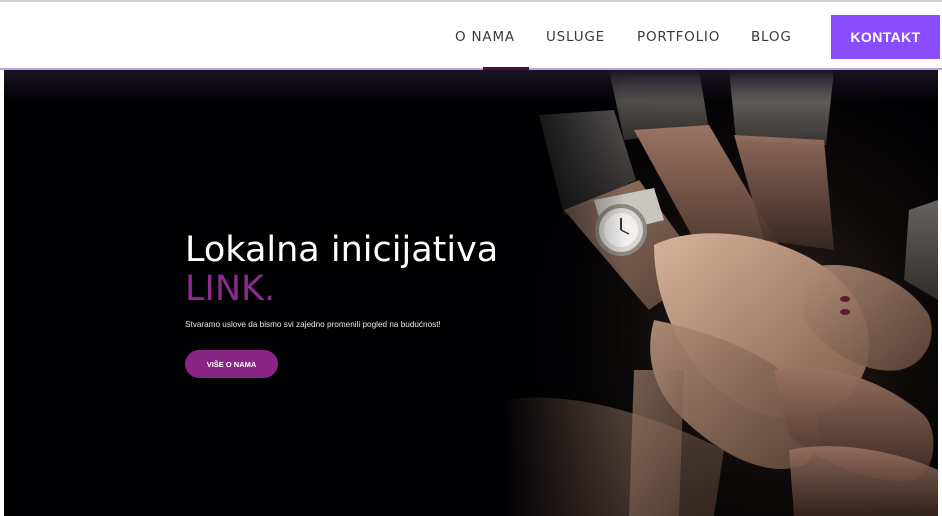  I want to click on nav-link-blog: BLOG, so click(771, 37).